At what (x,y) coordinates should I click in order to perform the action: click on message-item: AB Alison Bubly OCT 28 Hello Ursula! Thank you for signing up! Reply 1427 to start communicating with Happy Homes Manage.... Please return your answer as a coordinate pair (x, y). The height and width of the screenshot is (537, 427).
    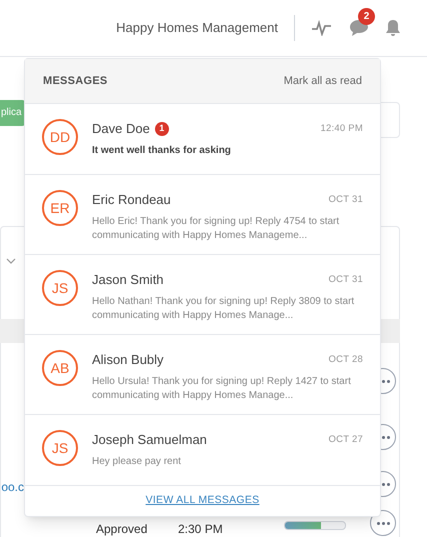
    Looking at the image, I should click on (202, 375).